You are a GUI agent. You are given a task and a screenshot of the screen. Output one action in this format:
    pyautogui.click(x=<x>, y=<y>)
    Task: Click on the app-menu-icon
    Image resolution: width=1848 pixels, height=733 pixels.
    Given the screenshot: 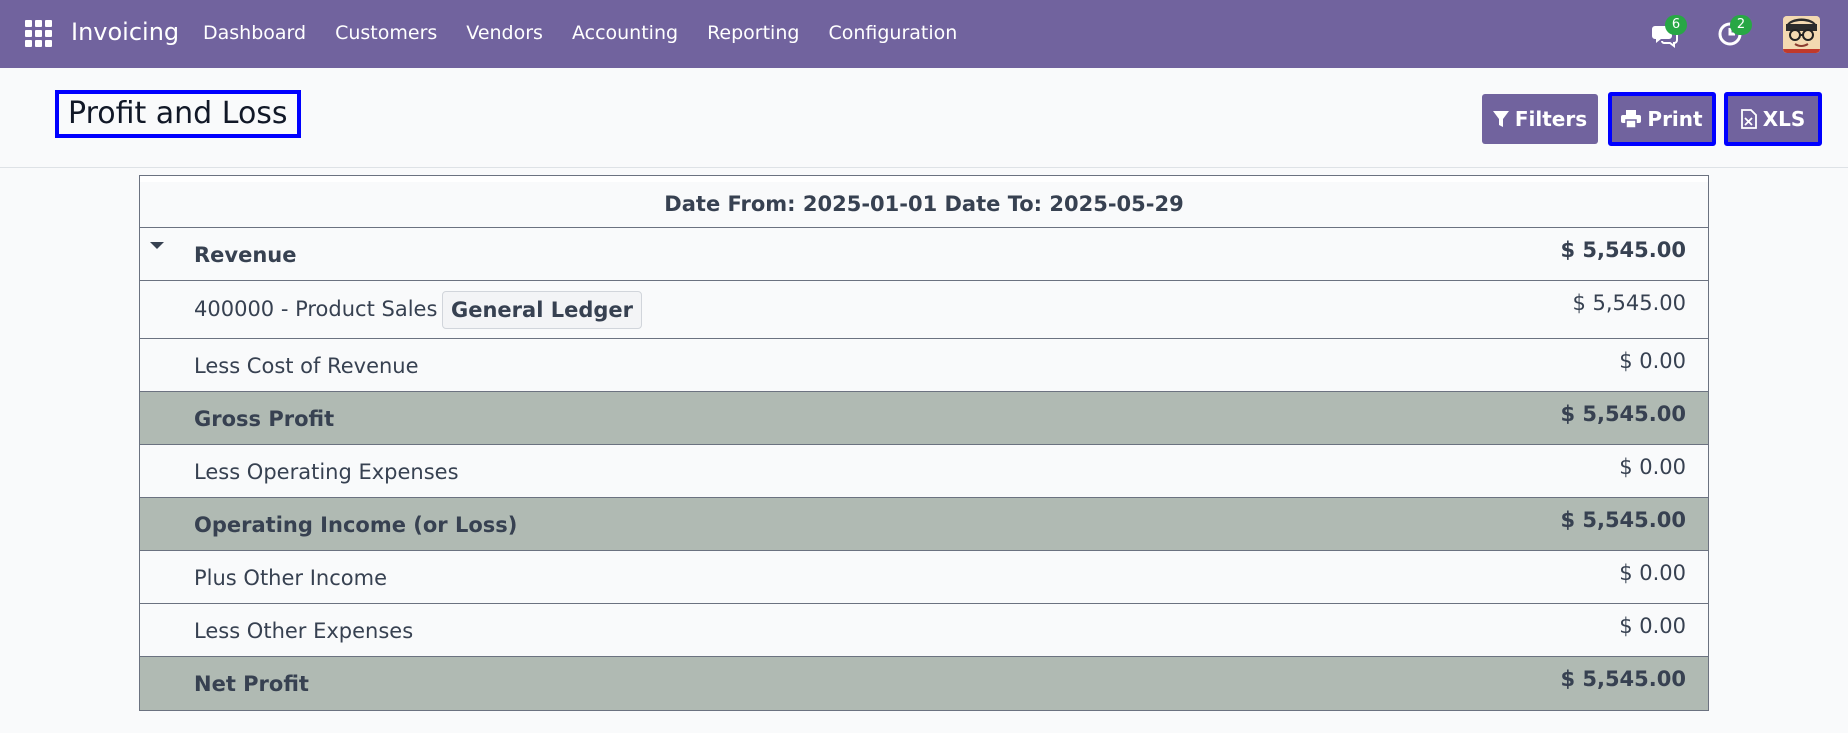 What is the action you would take?
    pyautogui.click(x=38, y=33)
    